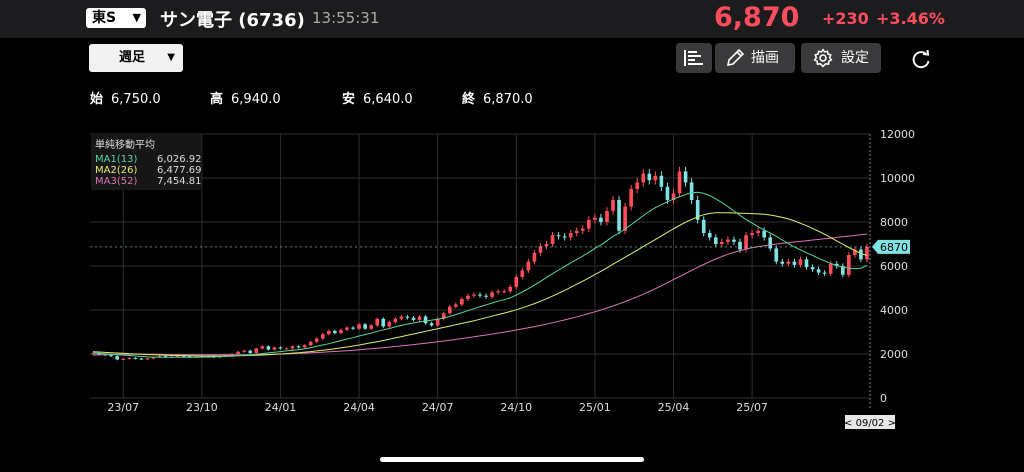 The height and width of the screenshot is (472, 1024). What do you see at coordinates (894, 310) in the screenshot?
I see `y-tick-label: 4000` at bounding box center [894, 310].